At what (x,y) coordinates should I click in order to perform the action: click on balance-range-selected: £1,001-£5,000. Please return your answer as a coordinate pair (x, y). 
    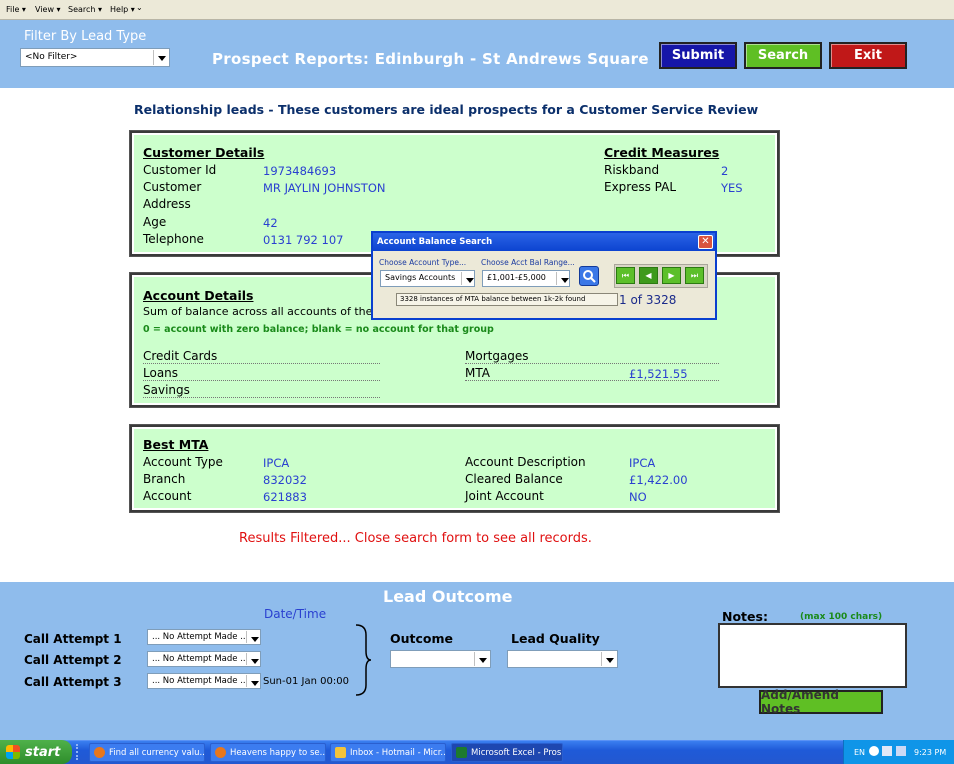
    Looking at the image, I should click on (516, 277).